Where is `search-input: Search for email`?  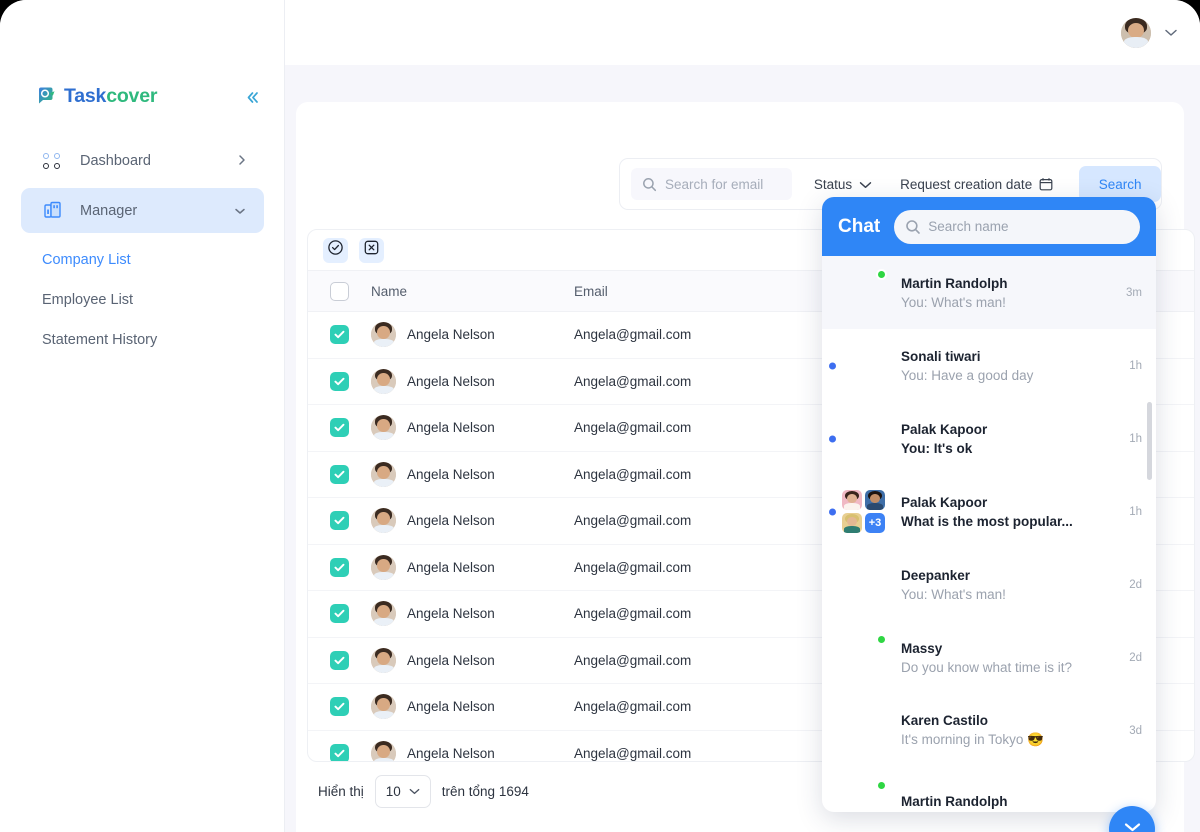 search-input: Search for email is located at coordinates (711, 184).